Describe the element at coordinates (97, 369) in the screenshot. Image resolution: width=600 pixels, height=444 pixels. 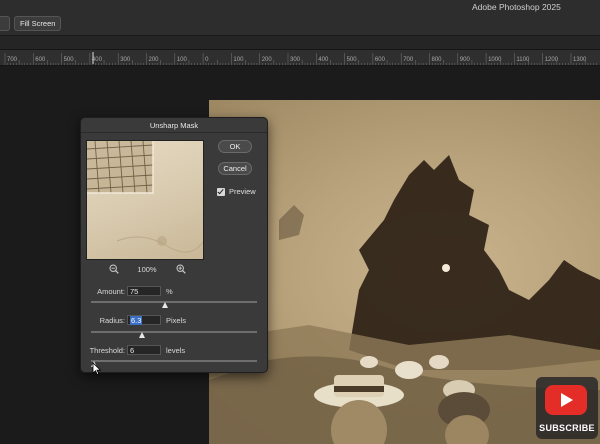
I see `arrow-cursor-icon` at that location.